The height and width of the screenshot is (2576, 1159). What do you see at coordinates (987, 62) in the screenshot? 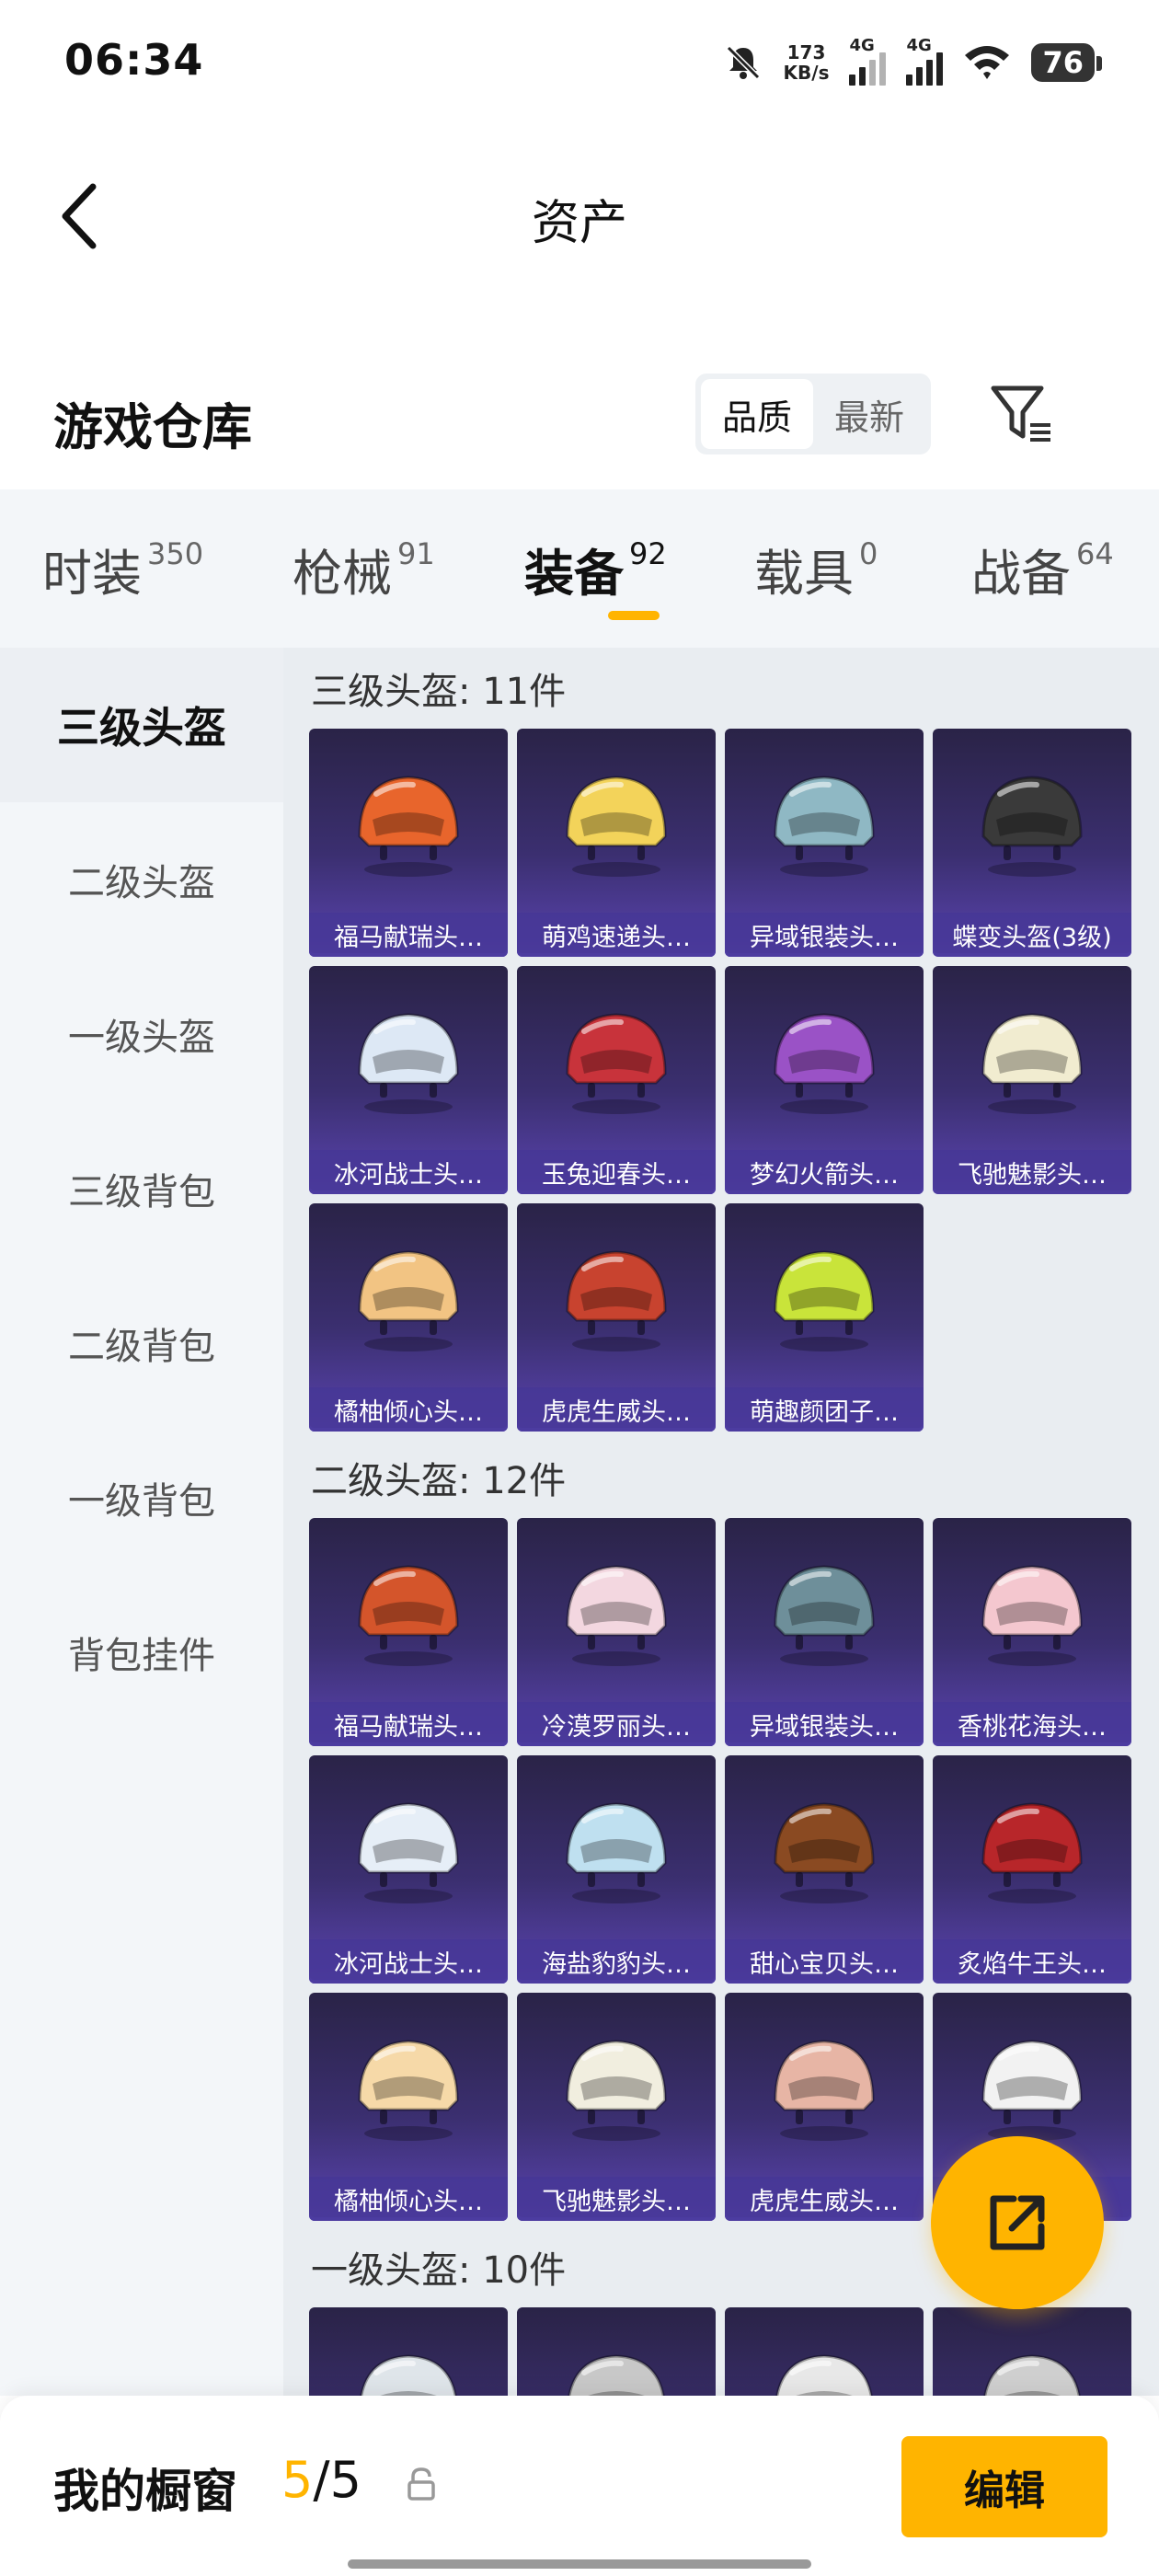
I see `wifi-icon` at bounding box center [987, 62].